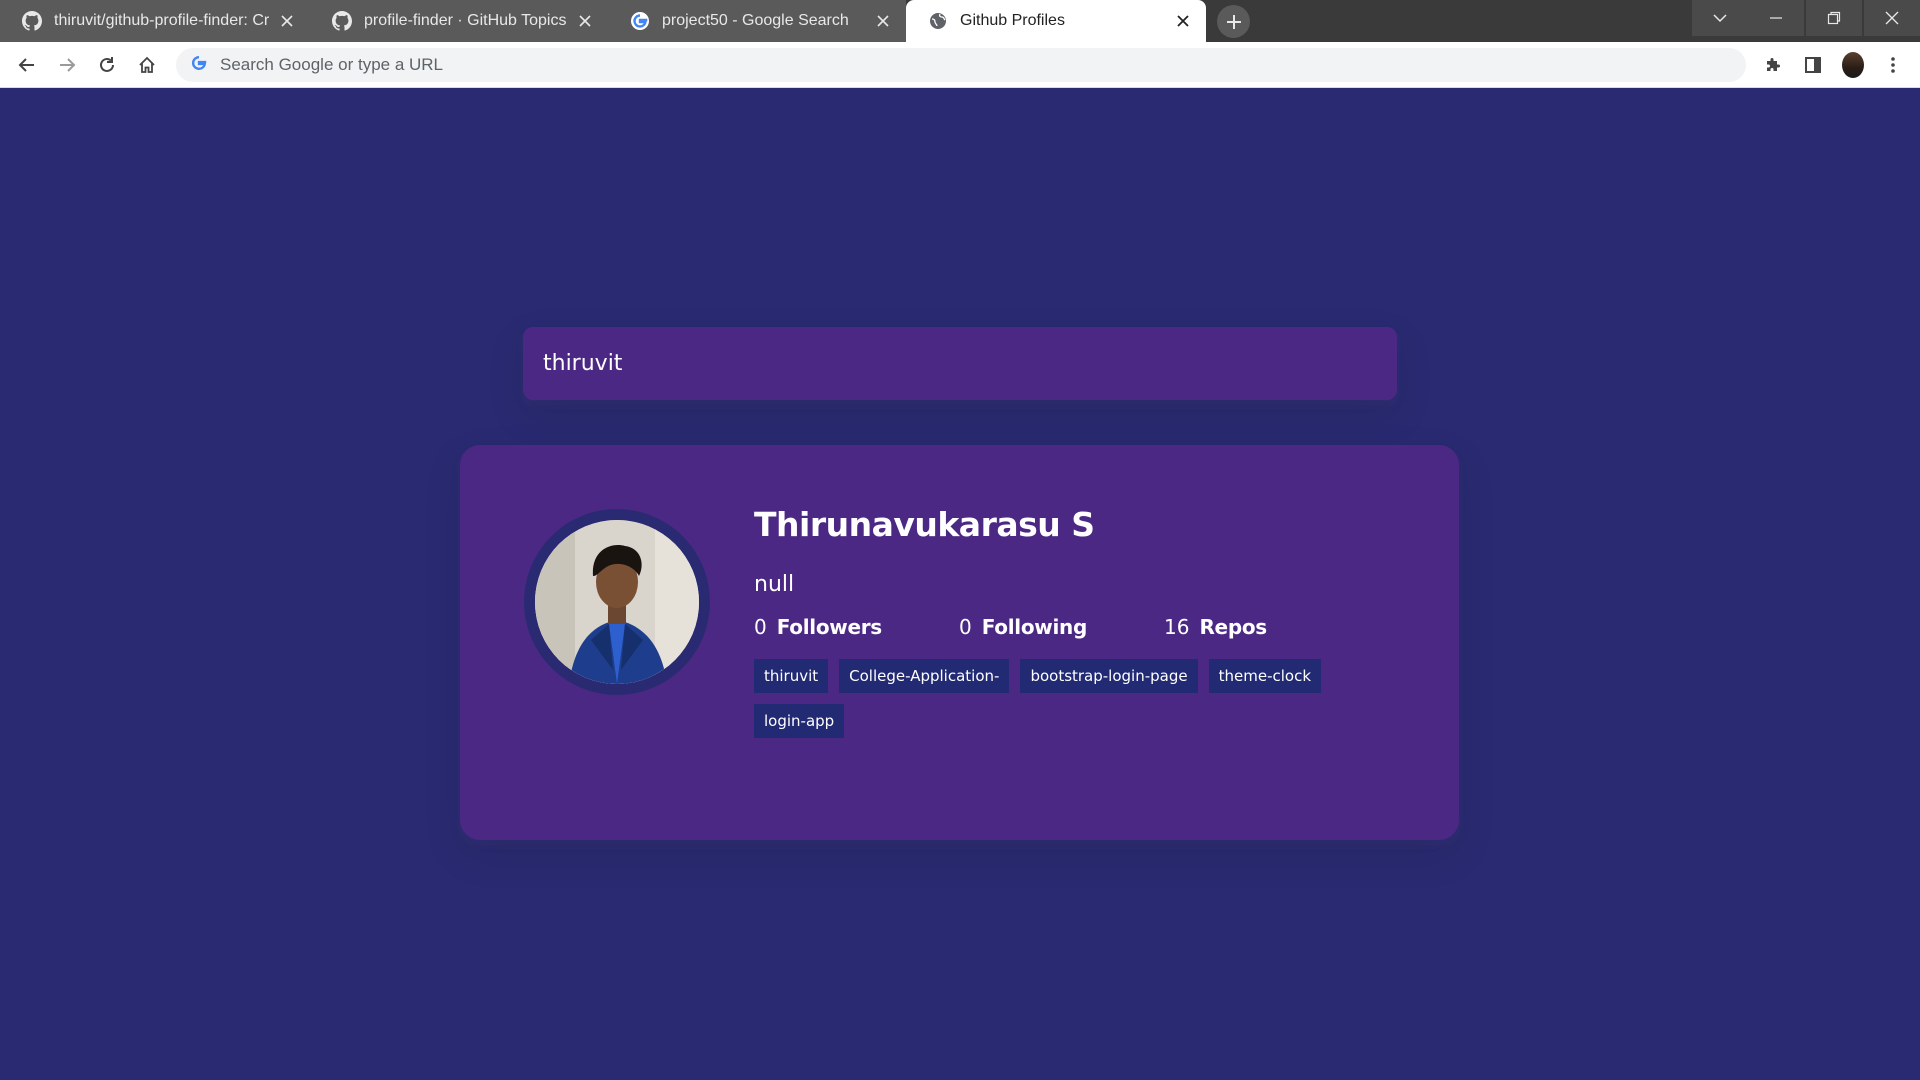 This screenshot has width=1920, height=1080. What do you see at coordinates (965, 627) in the screenshot?
I see `following-count: 0` at bounding box center [965, 627].